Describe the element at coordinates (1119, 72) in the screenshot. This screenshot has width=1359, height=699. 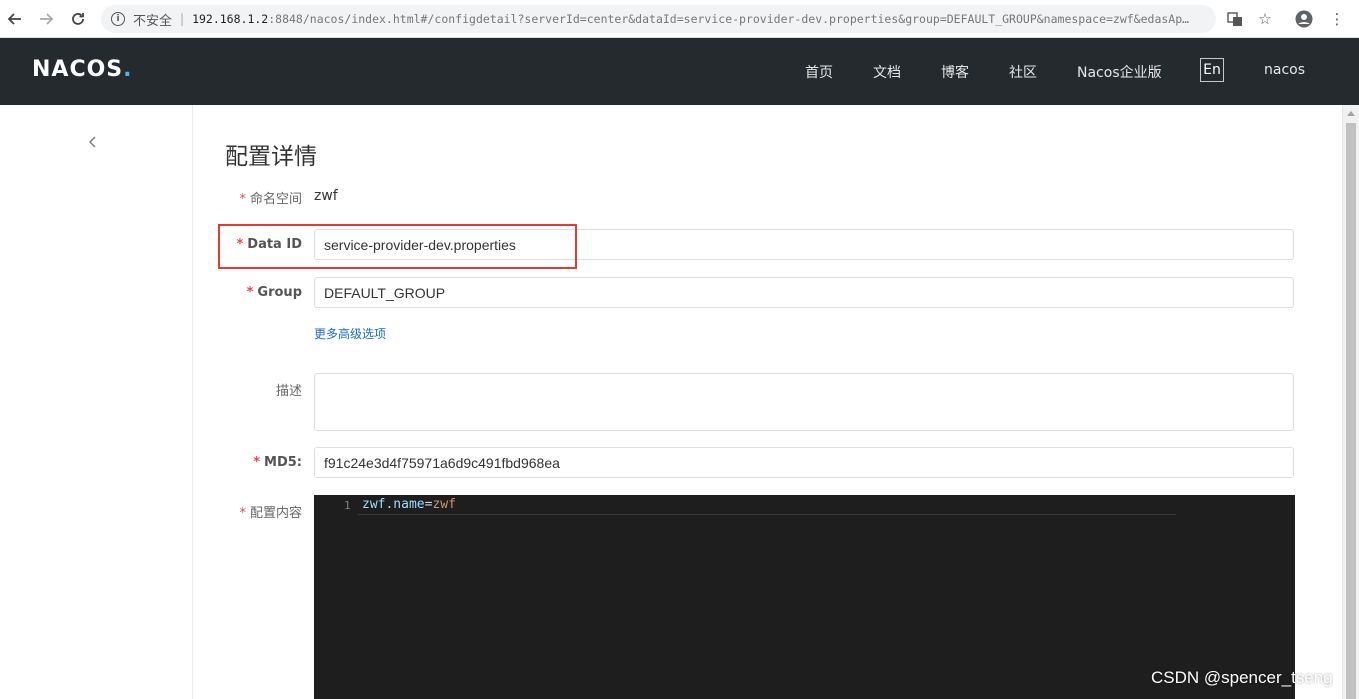
I see `nav-enterprise: Nacos企业版` at that location.